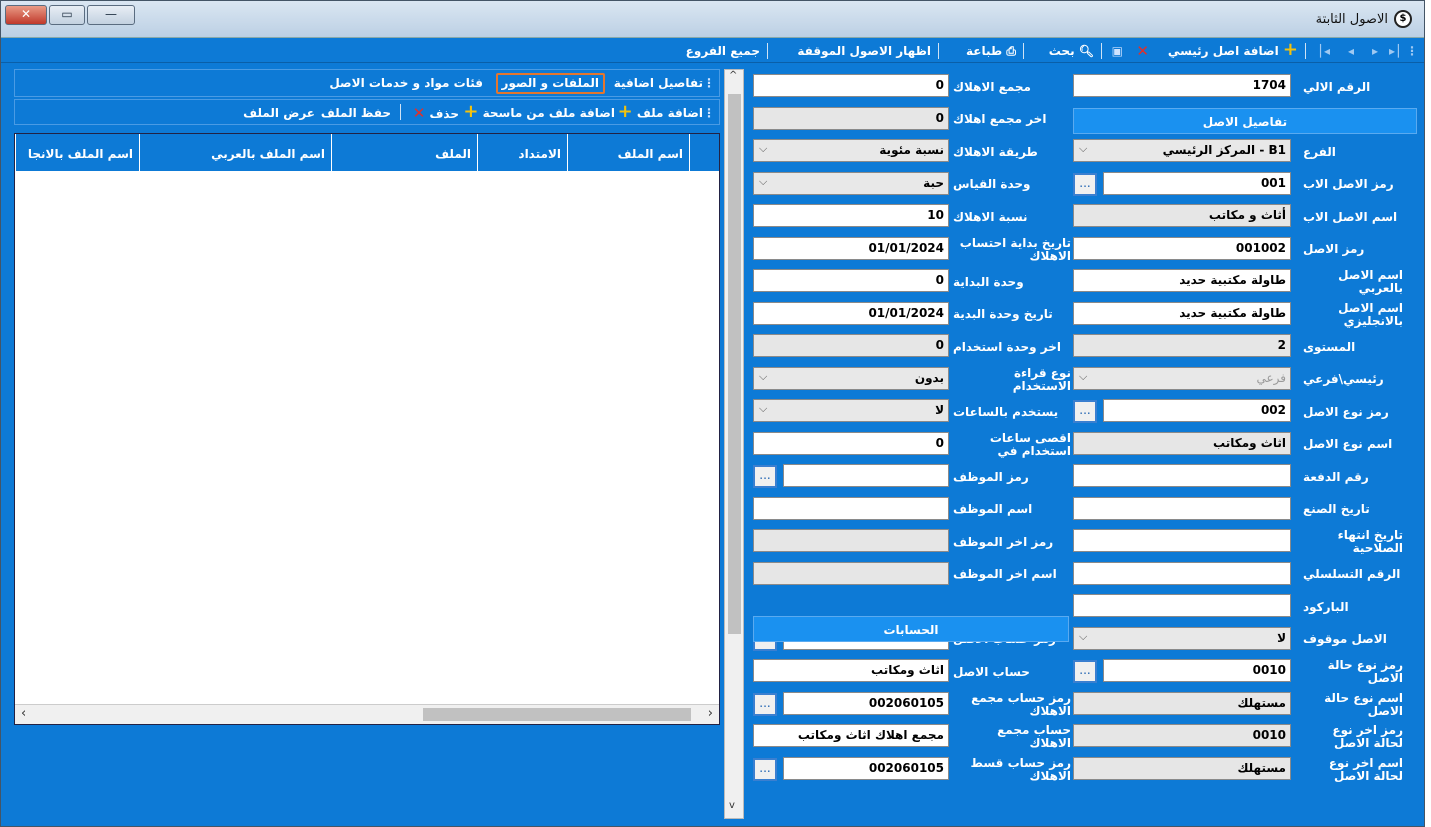 The image size is (1431, 827). What do you see at coordinates (550, 83) in the screenshot?
I see `tab-files-images: الملفات و الصور` at bounding box center [550, 83].